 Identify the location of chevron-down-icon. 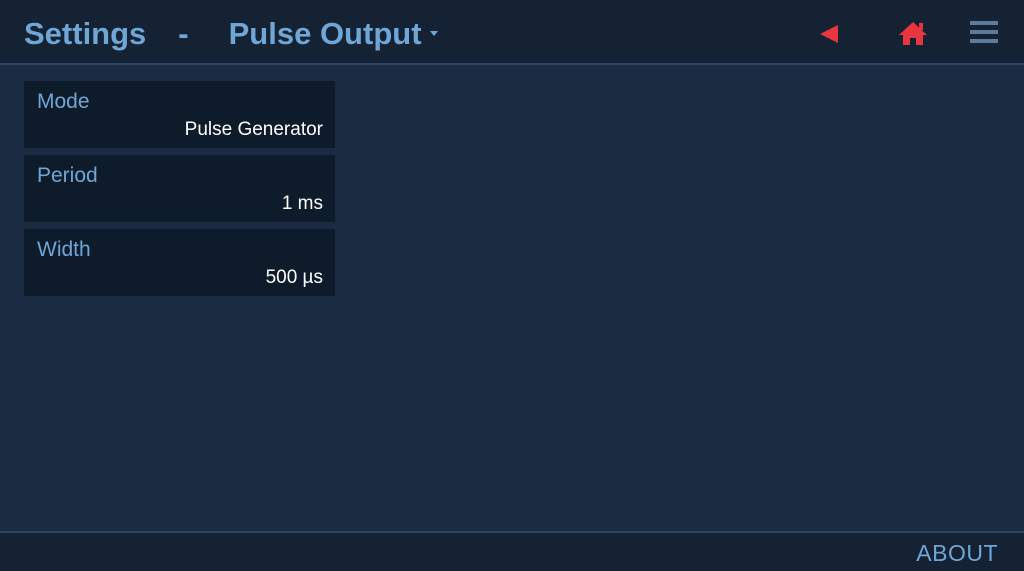
(433, 34).